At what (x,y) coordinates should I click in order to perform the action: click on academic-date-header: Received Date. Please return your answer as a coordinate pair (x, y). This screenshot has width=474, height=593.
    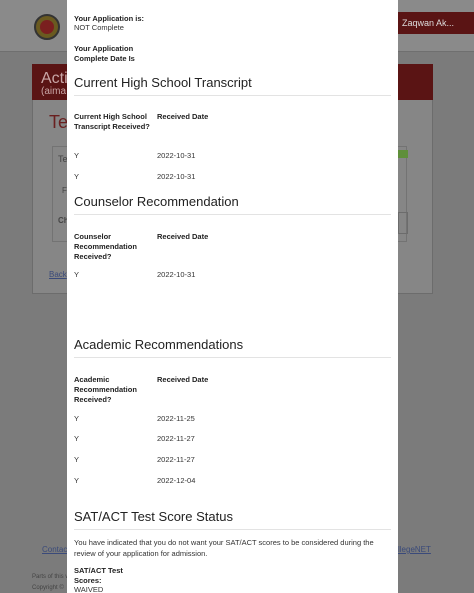
    Looking at the image, I should click on (183, 379).